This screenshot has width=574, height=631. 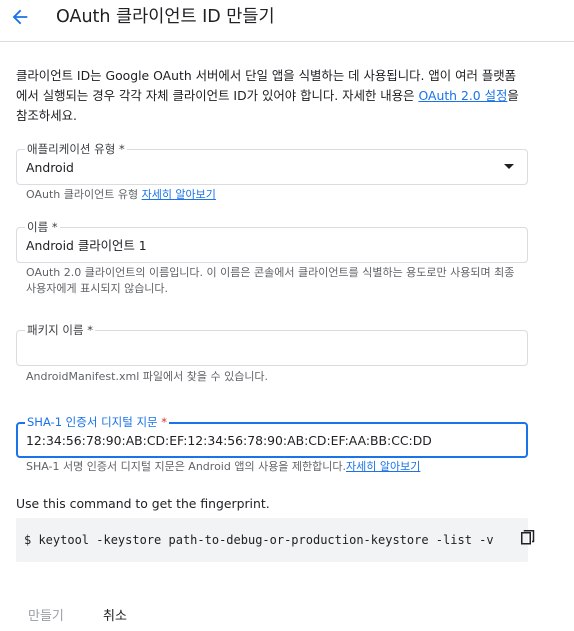 I want to click on application-type-hint: OAuth 클라이언트 유형 자세히 알아보기, so click(x=271, y=195).